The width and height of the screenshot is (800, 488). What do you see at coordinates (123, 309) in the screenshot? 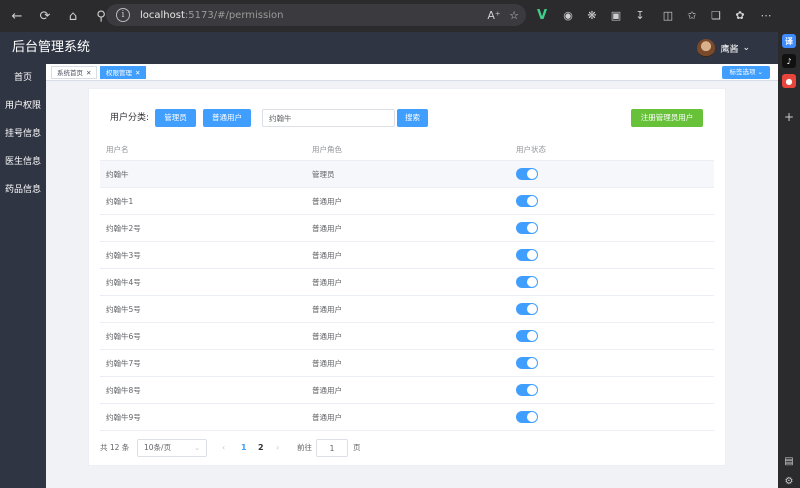
I see `cell-username: 约翰牛5号` at bounding box center [123, 309].